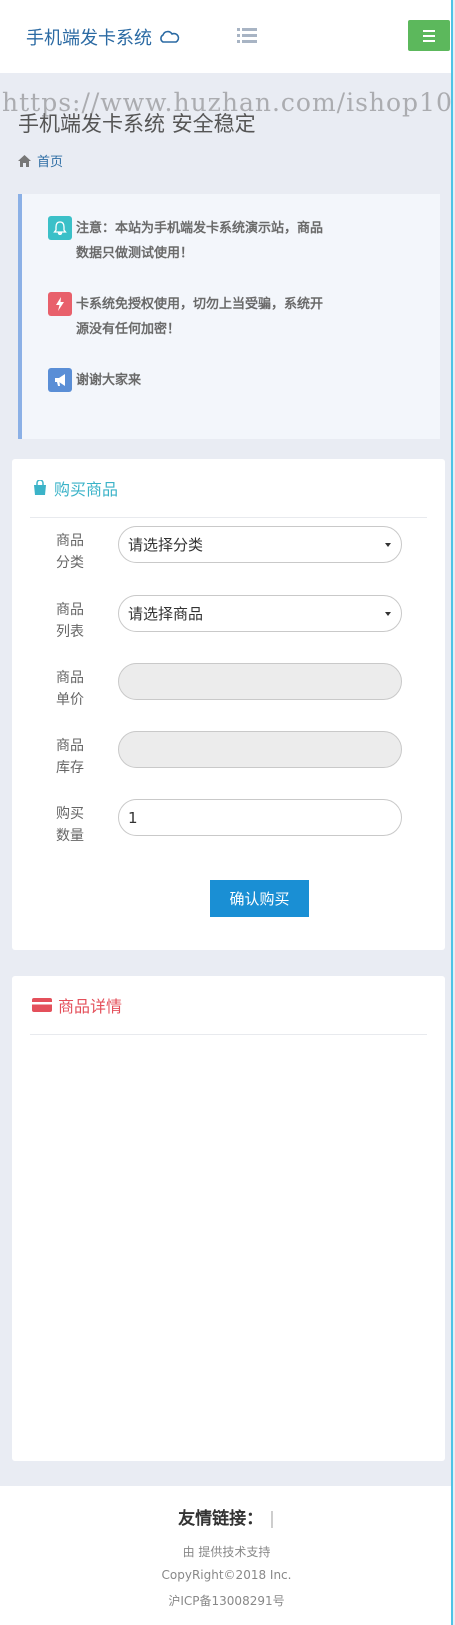  What do you see at coordinates (244, 380) in the screenshot?
I see `notice-item: 谢谢大家来` at bounding box center [244, 380].